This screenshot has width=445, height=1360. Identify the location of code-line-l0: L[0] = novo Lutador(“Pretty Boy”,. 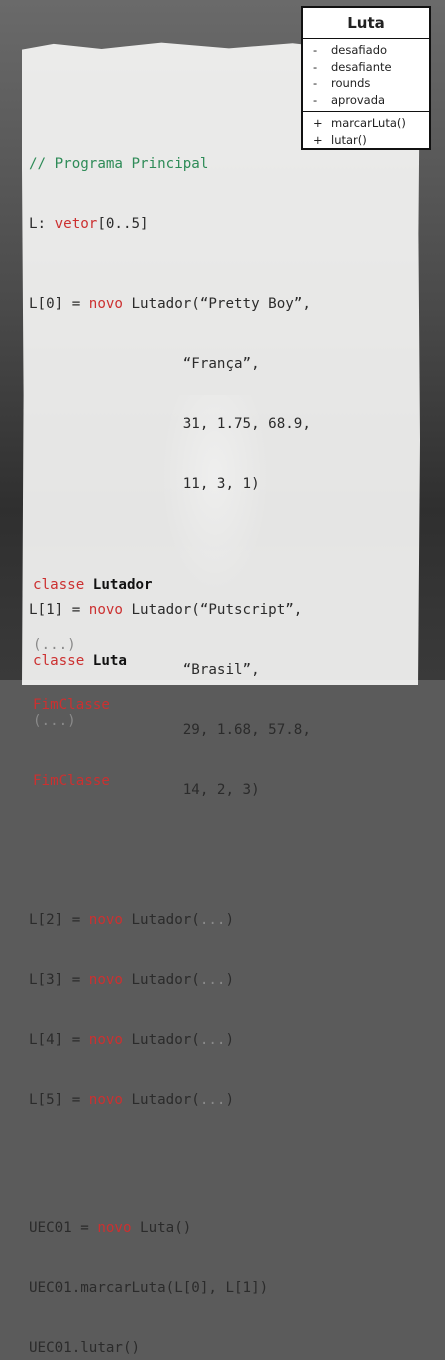
(170, 304).